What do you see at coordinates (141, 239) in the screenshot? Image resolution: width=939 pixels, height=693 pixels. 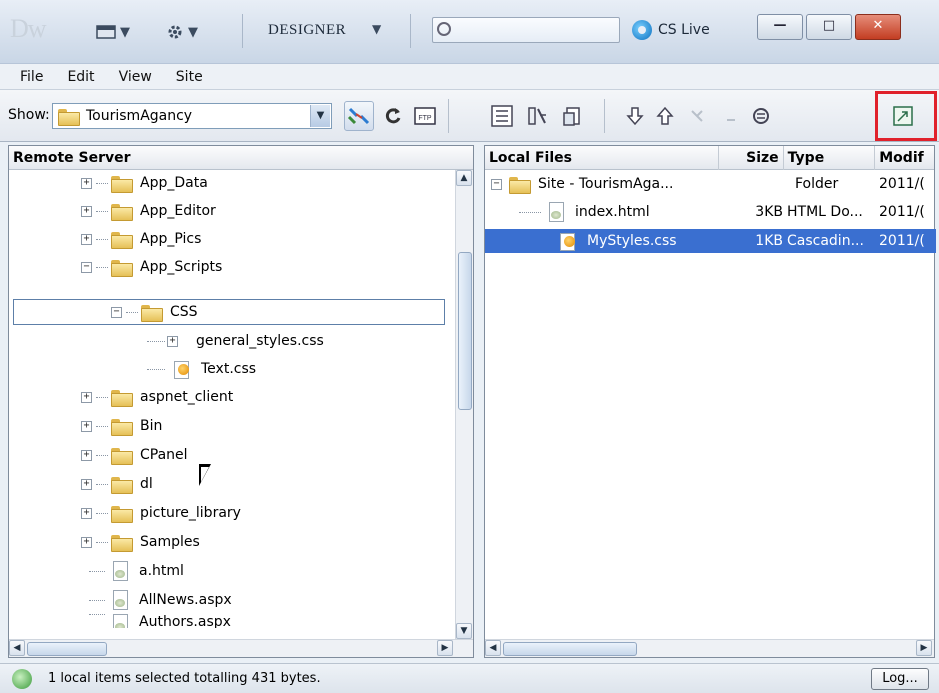 I see `tree-item-app-pics: + App_Pics` at bounding box center [141, 239].